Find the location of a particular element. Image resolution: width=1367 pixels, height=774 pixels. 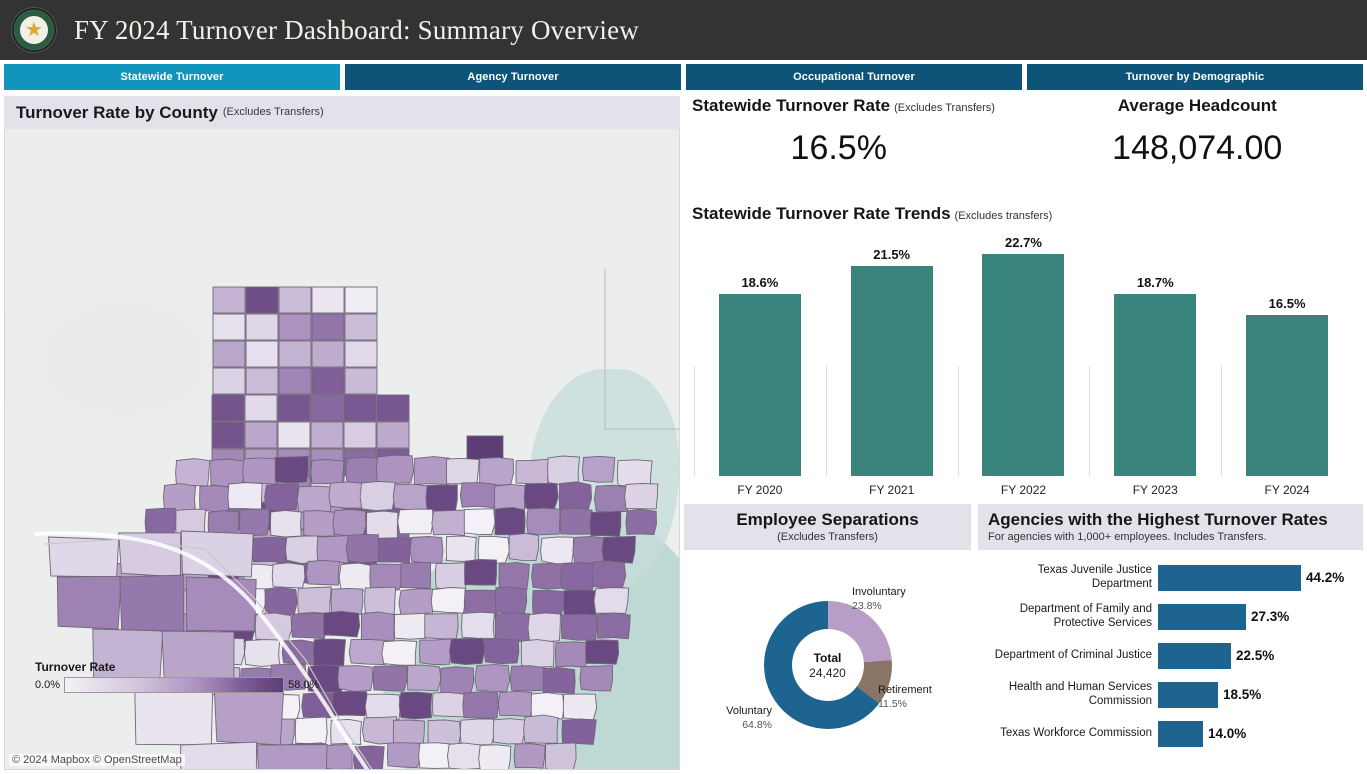

trend-bar-slot: 22.7% is located at coordinates (1023, 354).